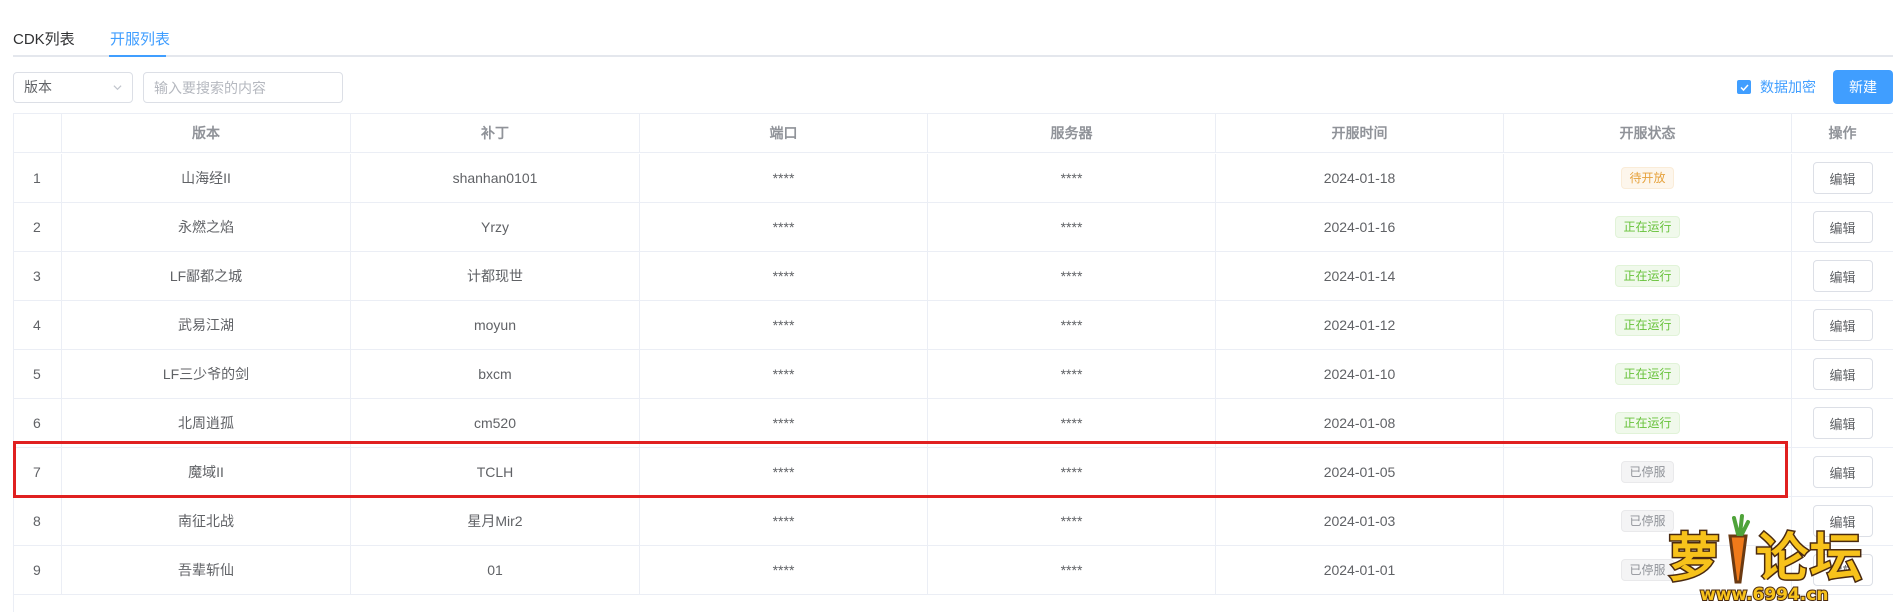 The width and height of the screenshot is (1902, 612). What do you see at coordinates (1842, 133) in the screenshot?
I see `header-actions: 操作` at bounding box center [1842, 133].